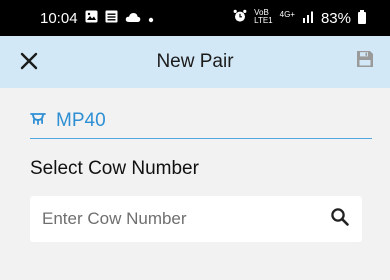 Image resolution: width=390 pixels, height=280 pixels. Describe the element at coordinates (114, 168) in the screenshot. I see `select-cow-label: Select Cow Number` at that location.